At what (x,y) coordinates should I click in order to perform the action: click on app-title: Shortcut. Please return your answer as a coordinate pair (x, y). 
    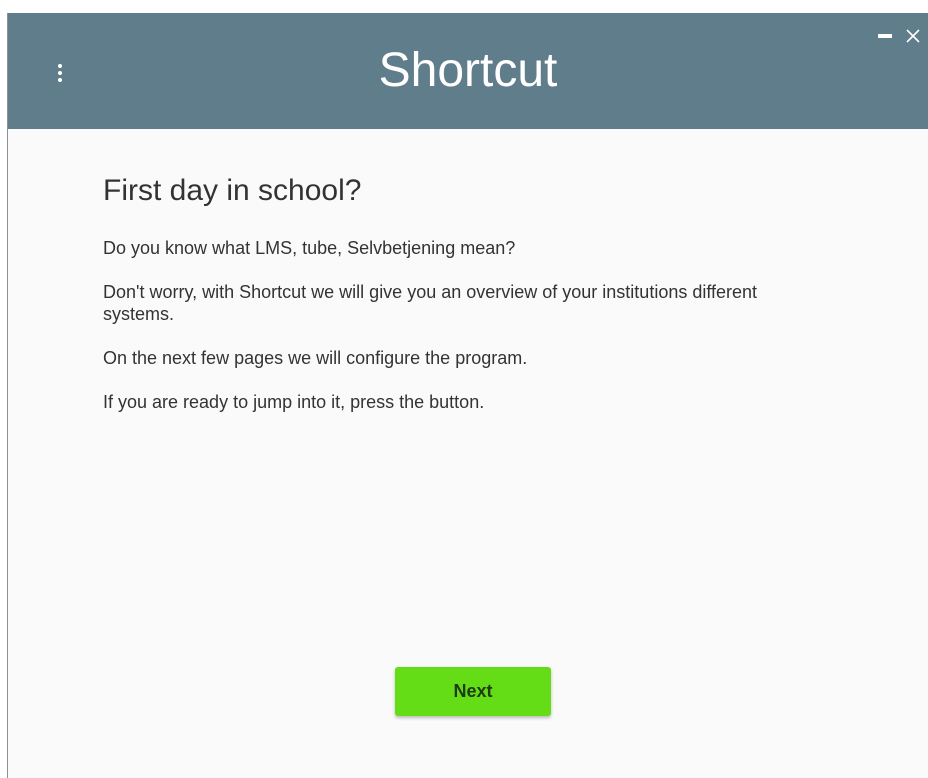
    Looking at the image, I should click on (468, 70).